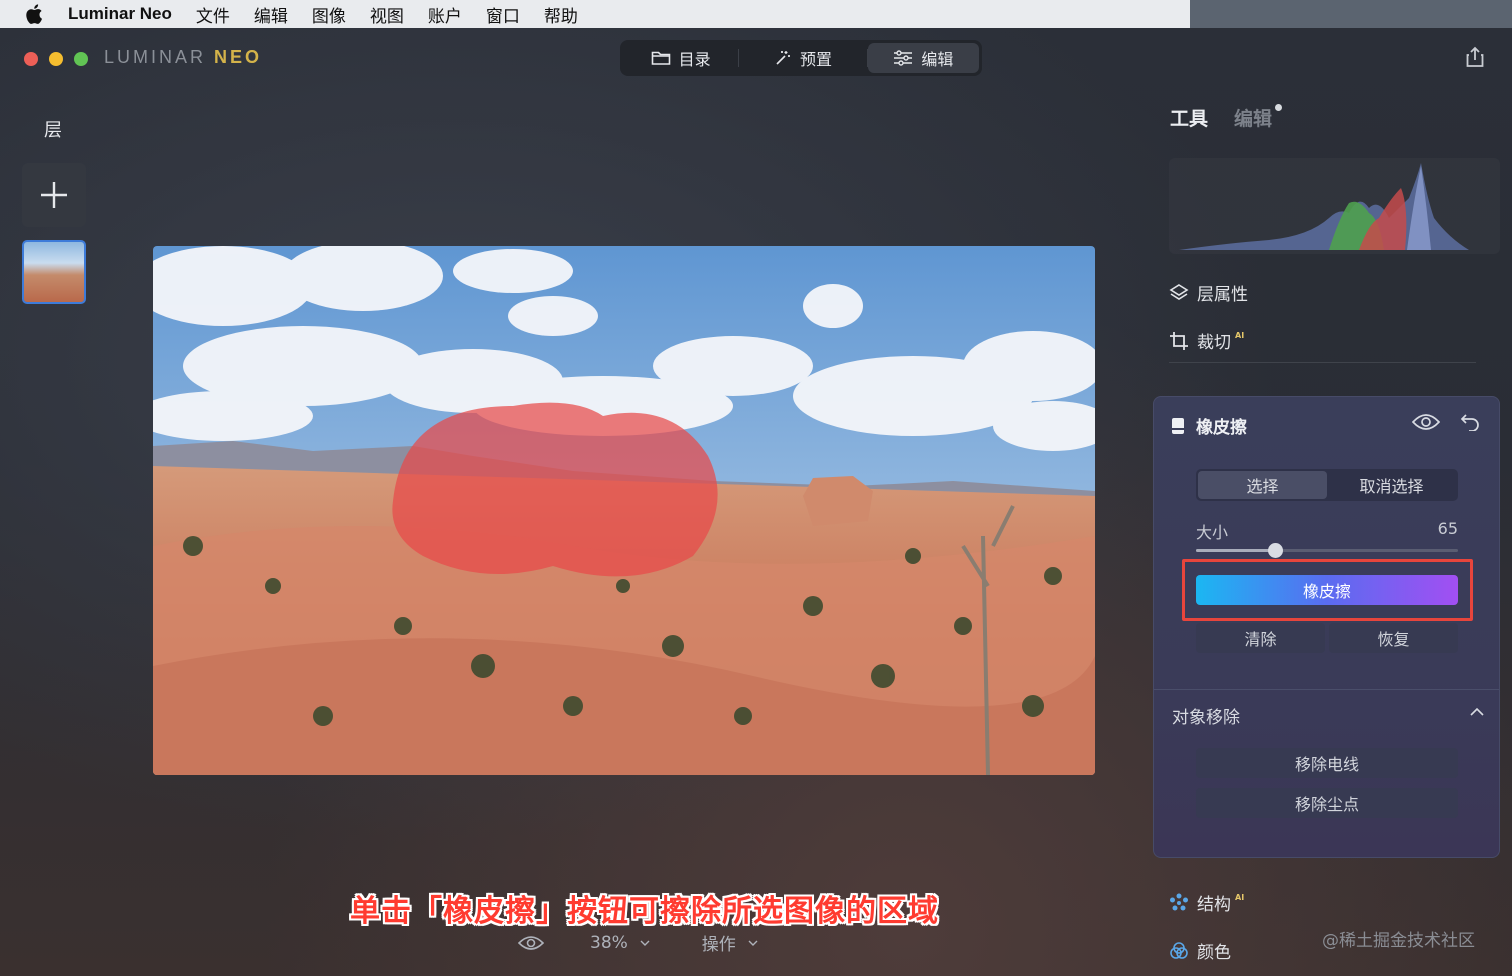  I want to click on tab-edit-label: 编辑, so click(937, 59).